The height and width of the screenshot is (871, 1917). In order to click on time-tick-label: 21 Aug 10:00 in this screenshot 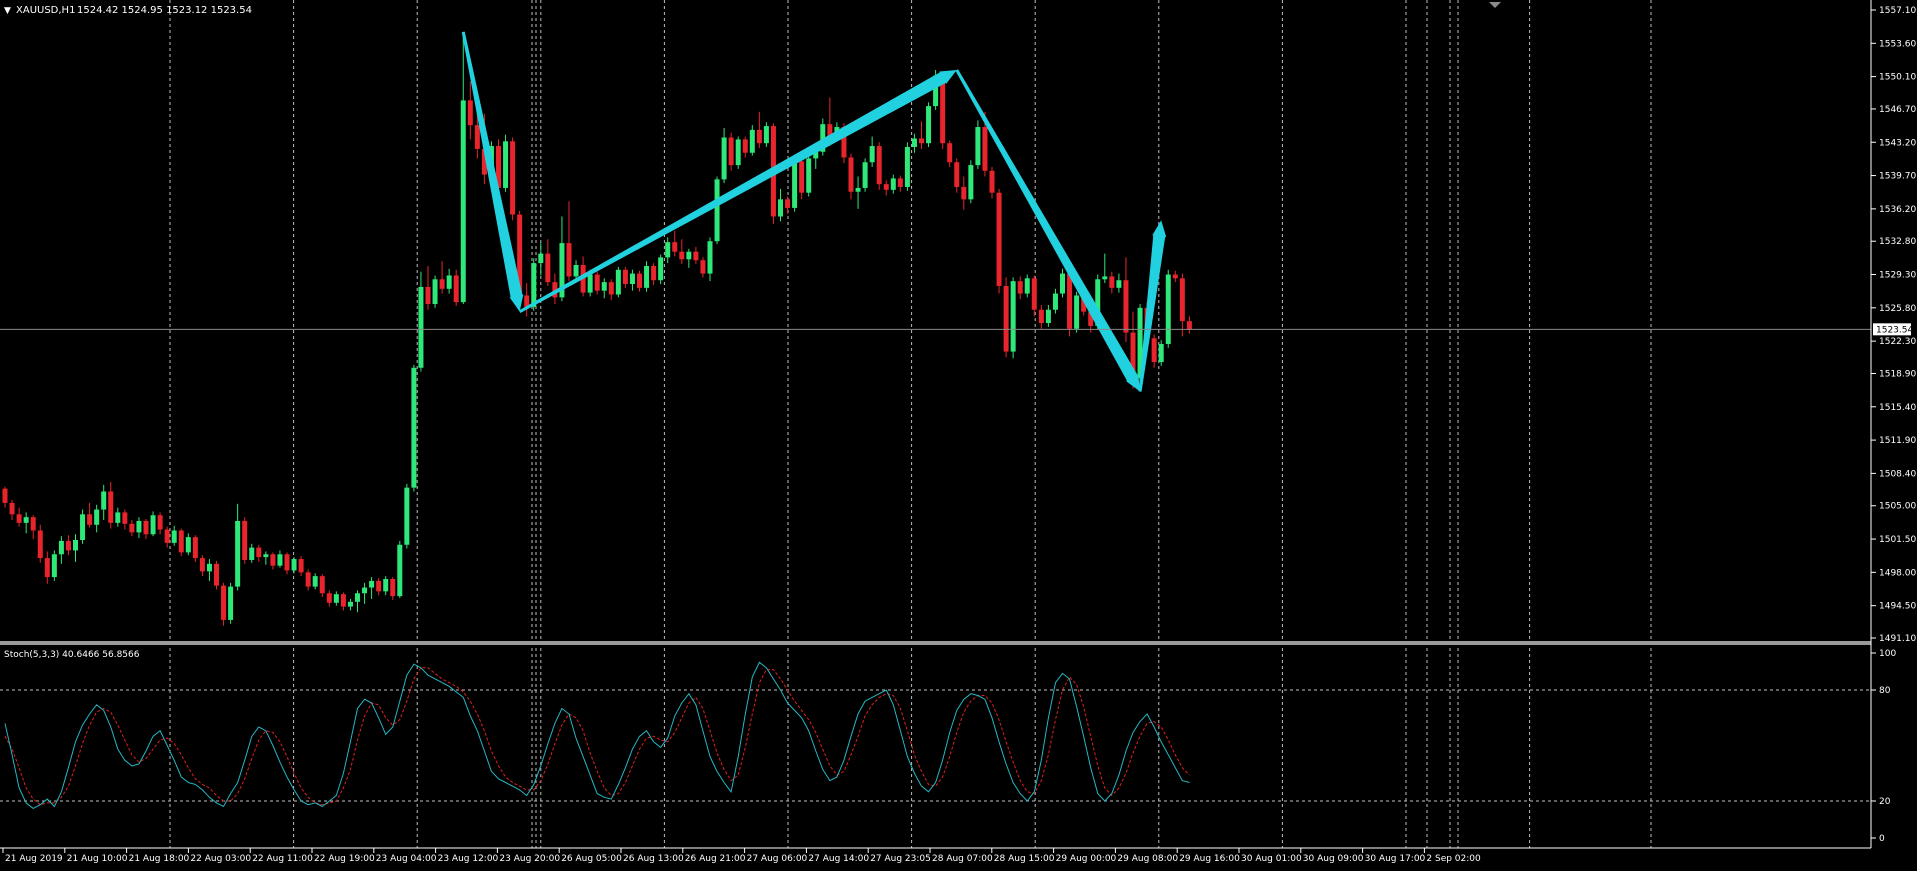, I will do `click(97, 859)`.